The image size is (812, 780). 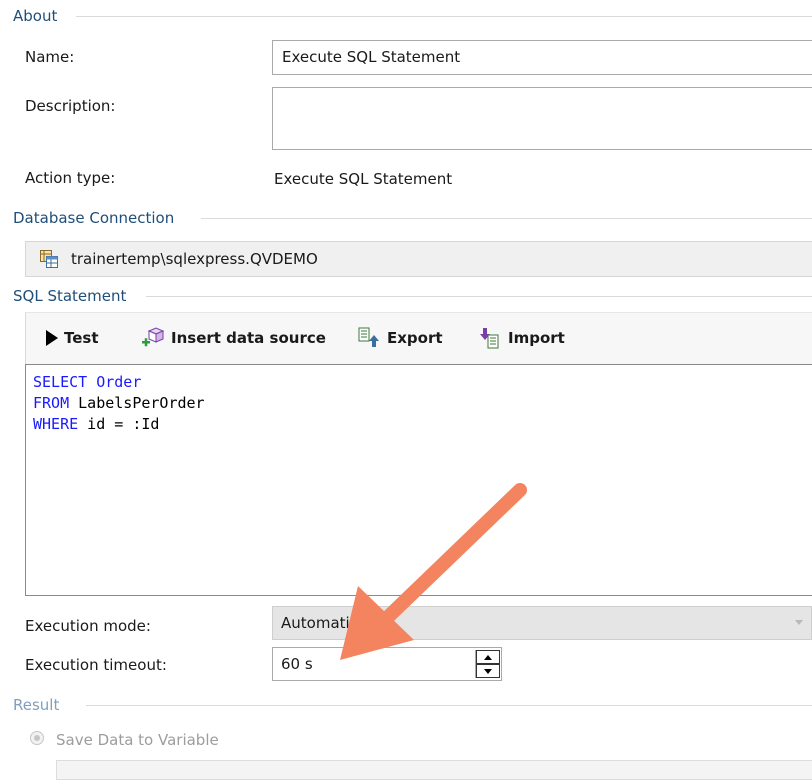 I want to click on insert-data-source-button: Insert data source, so click(x=233, y=338).